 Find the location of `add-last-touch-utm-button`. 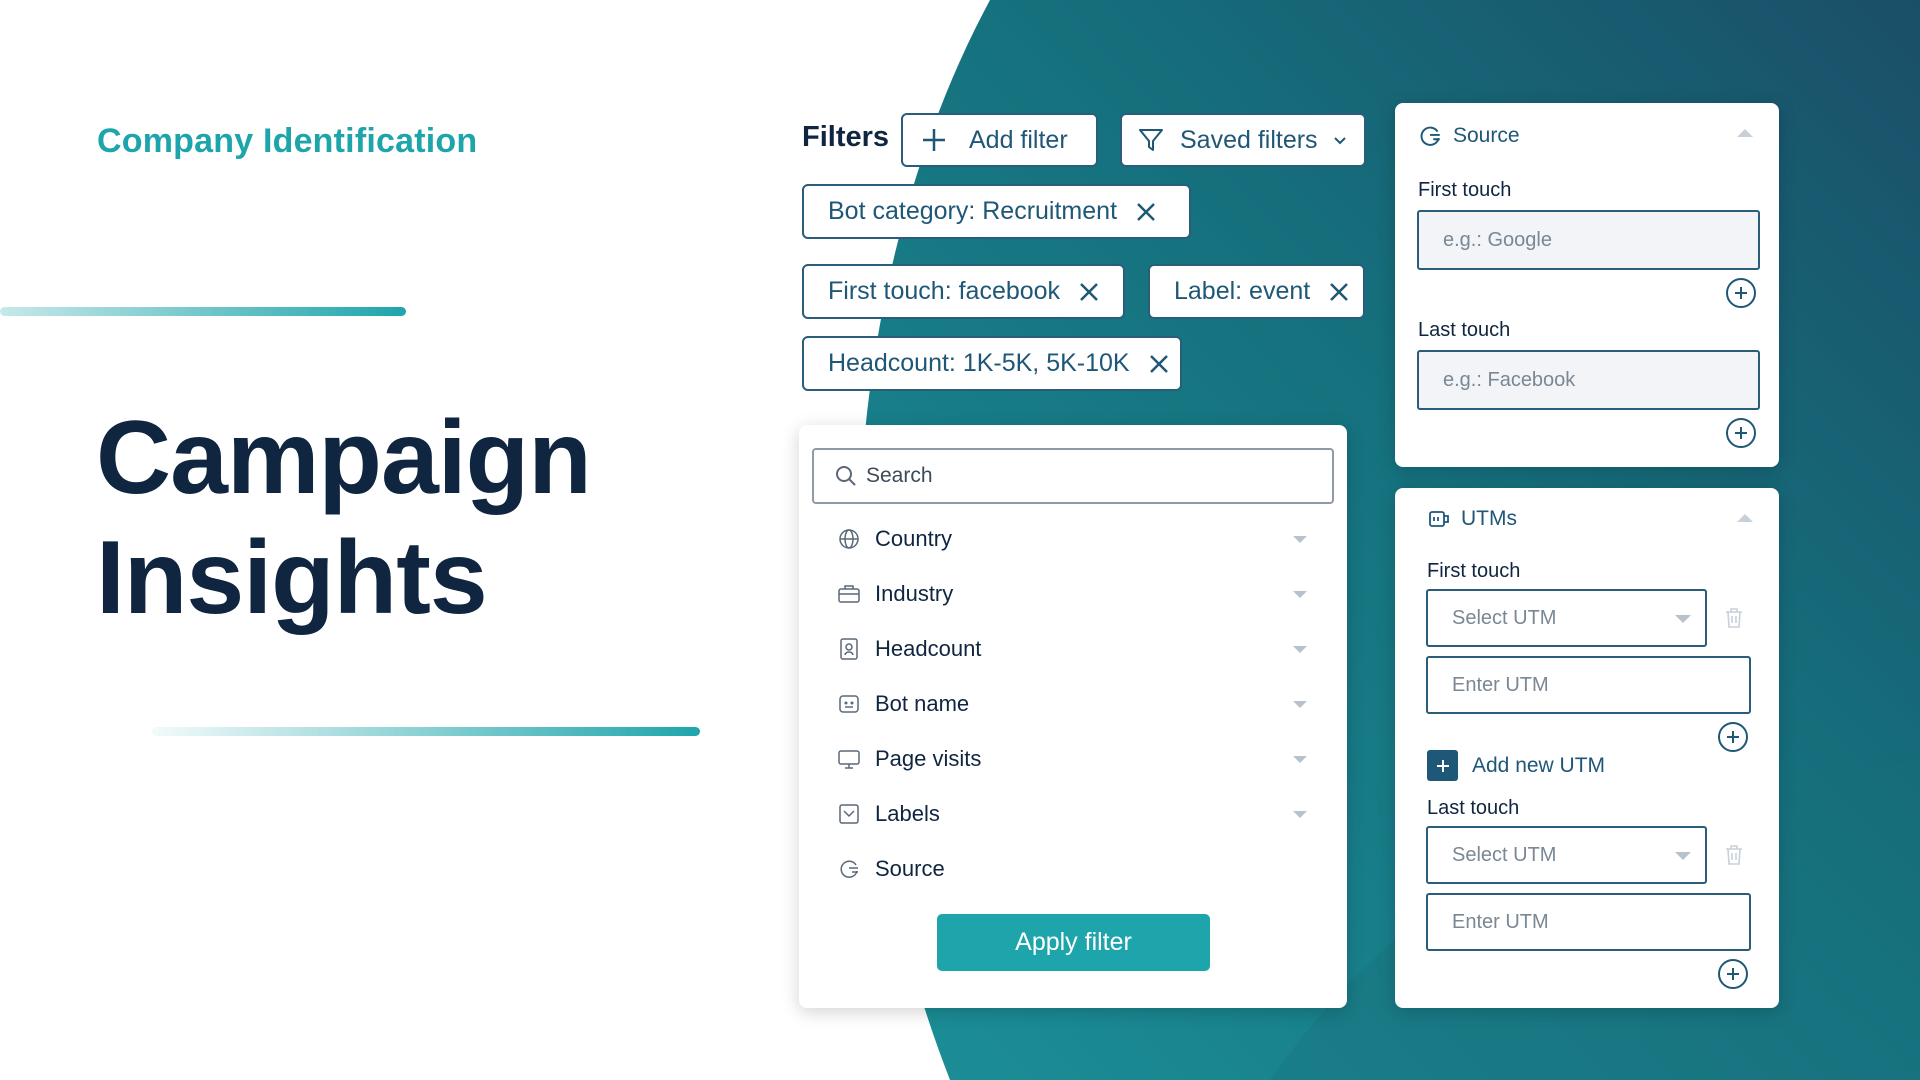

add-last-touch-utm-button is located at coordinates (1733, 974).